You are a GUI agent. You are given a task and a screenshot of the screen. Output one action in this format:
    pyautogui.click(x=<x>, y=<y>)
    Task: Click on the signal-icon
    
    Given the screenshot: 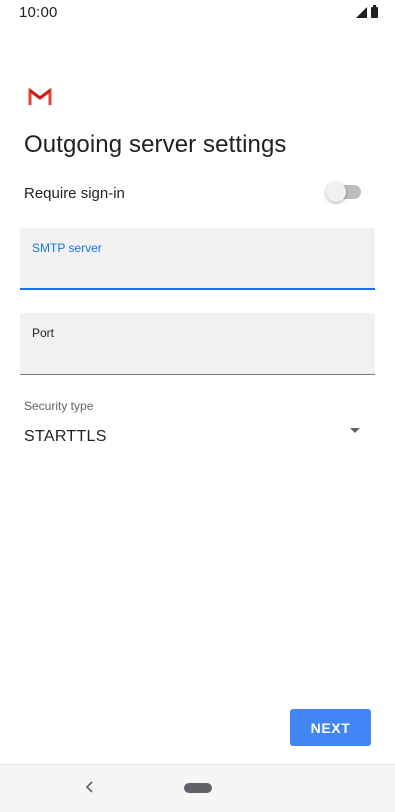 What is the action you would take?
    pyautogui.click(x=361, y=12)
    